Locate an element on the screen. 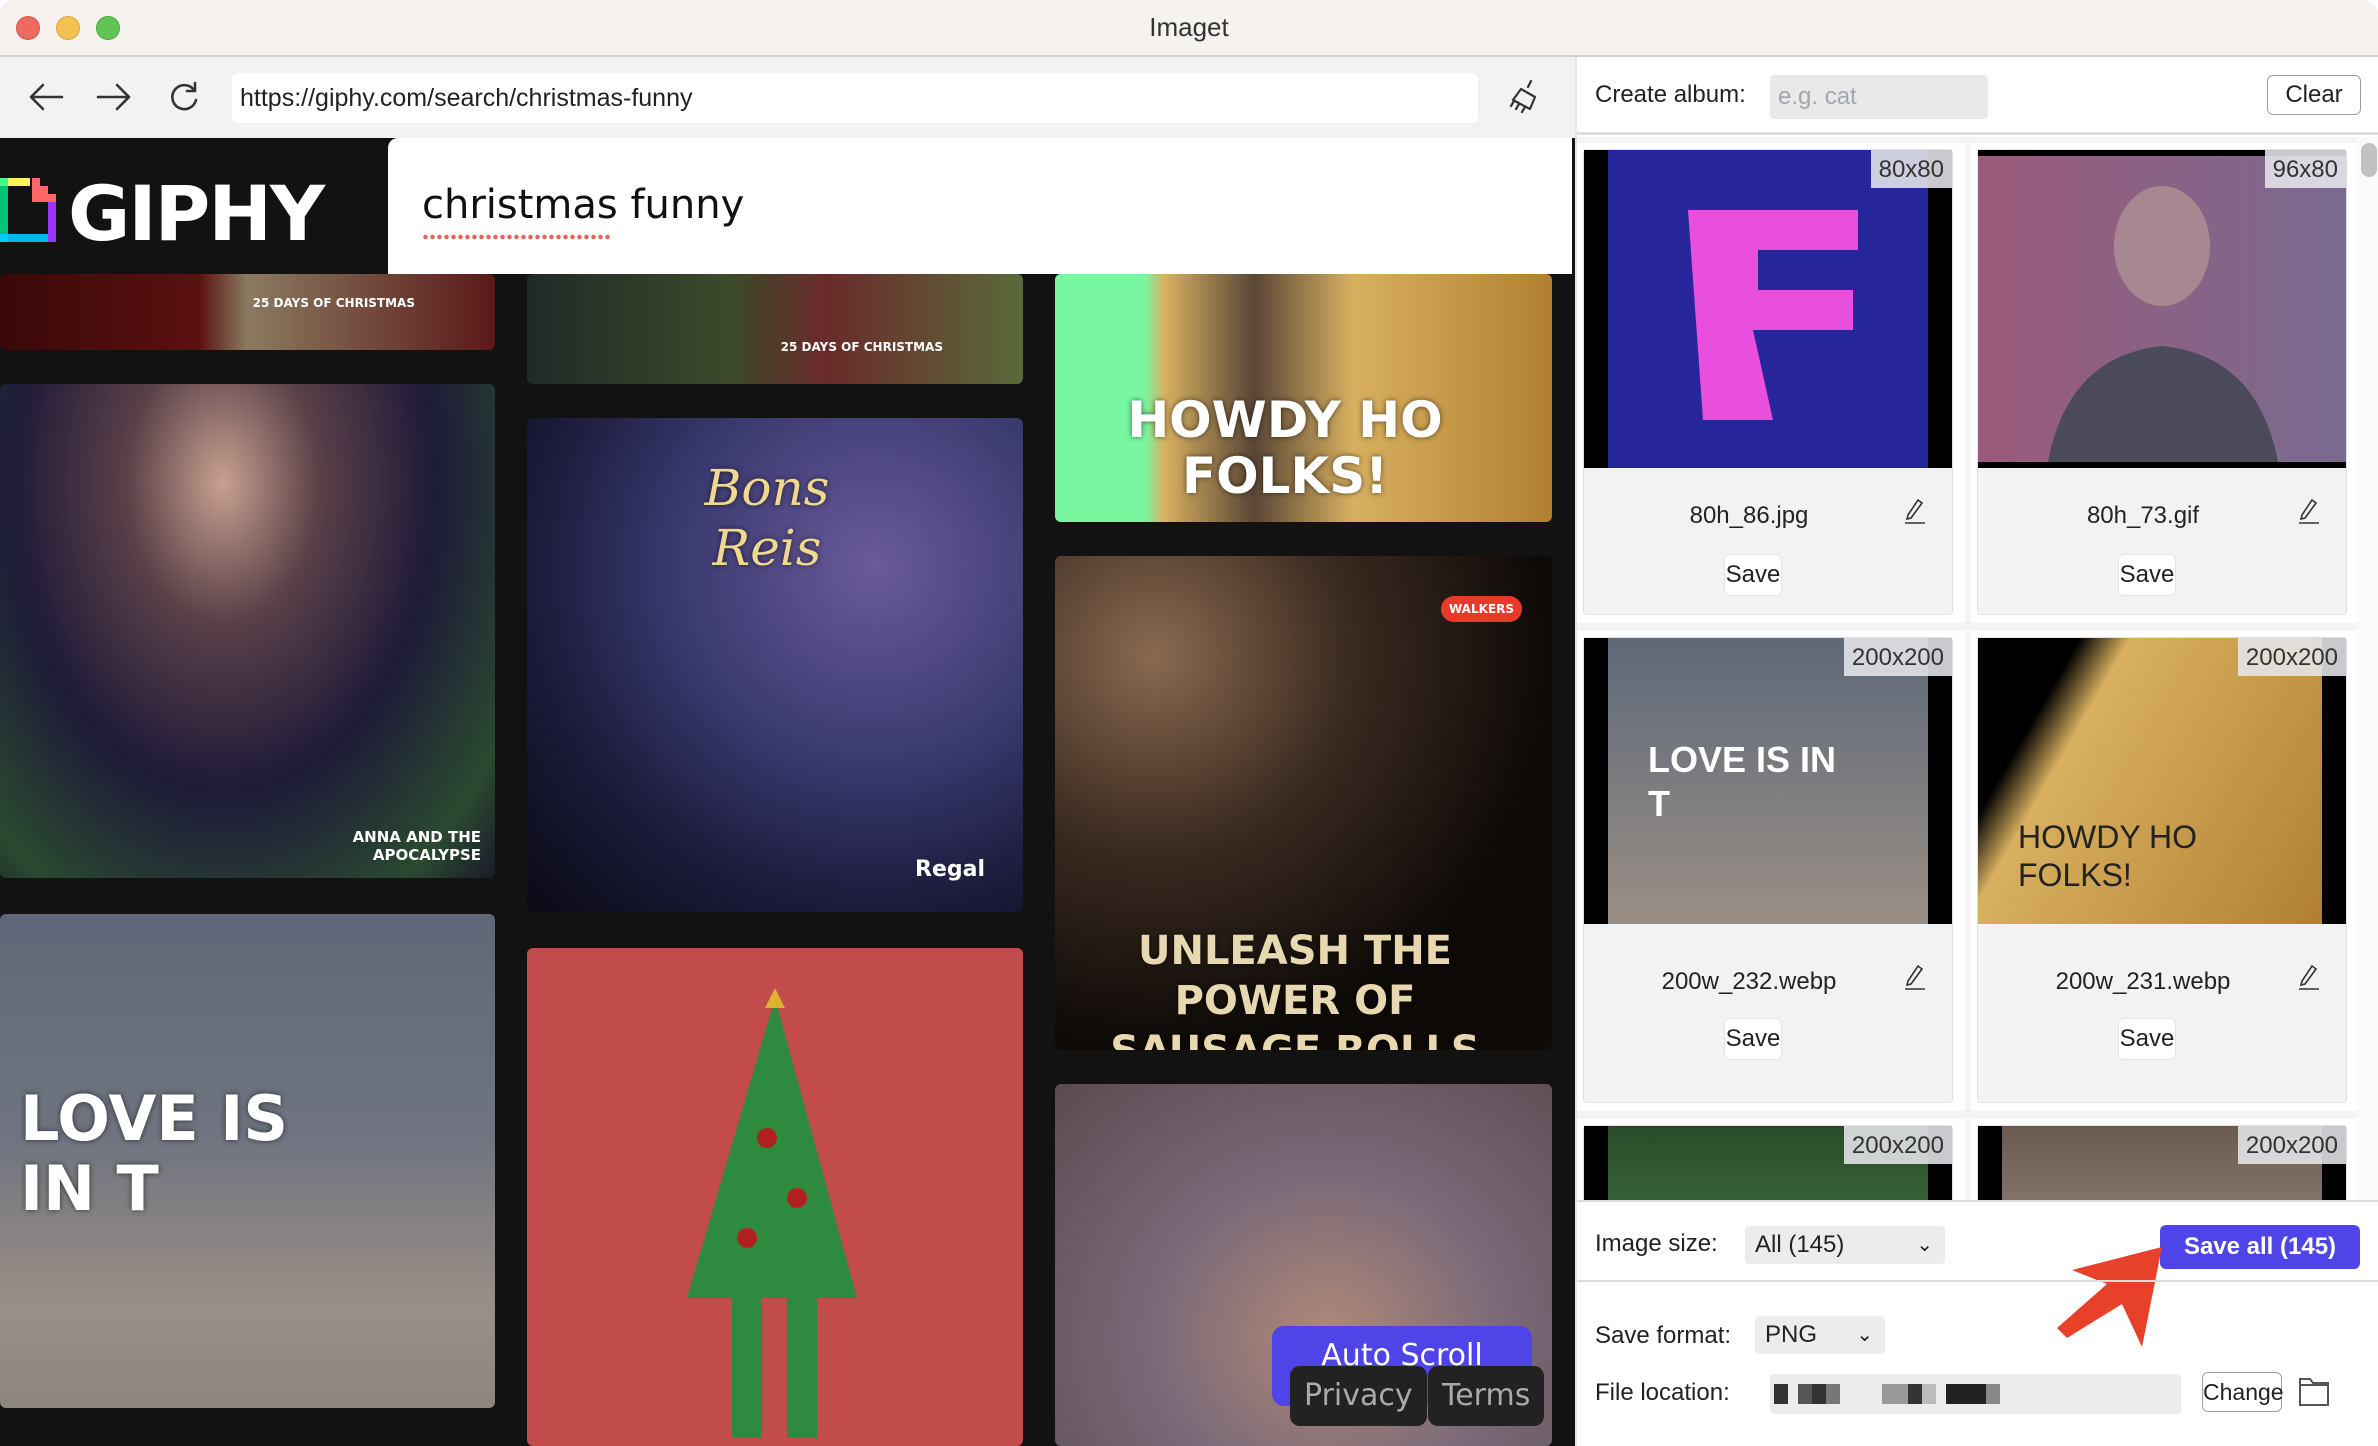 The width and height of the screenshot is (2378, 1446). terms-link: Terms is located at coordinates (1486, 1396).